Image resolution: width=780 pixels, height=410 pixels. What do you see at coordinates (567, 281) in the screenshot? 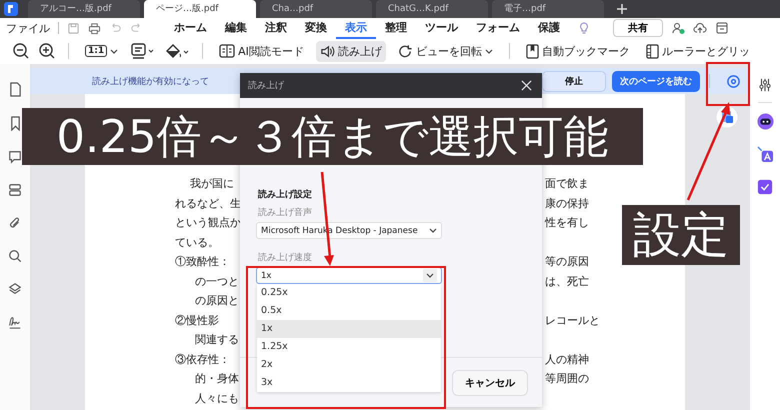
I see `document-text: は、死亡` at bounding box center [567, 281].